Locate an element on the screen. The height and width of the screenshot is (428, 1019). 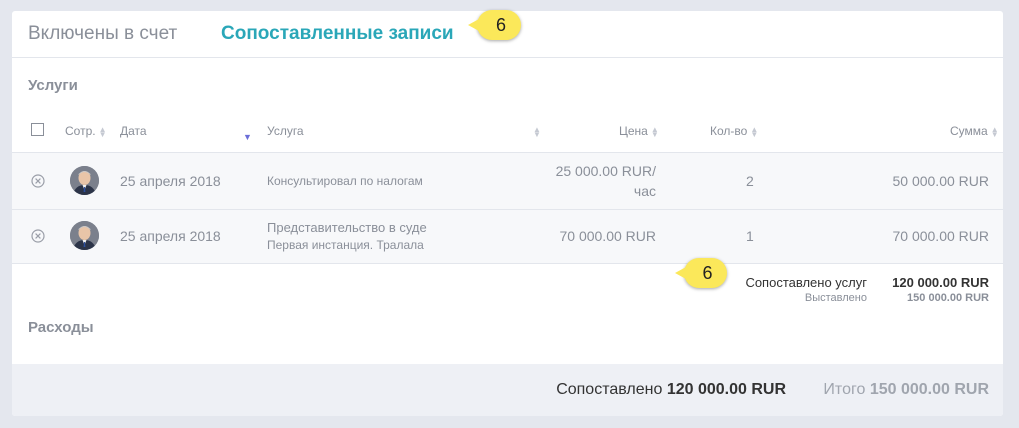
column-header-quantity: Кол-во ▲ ▼ is located at coordinates (734, 131).